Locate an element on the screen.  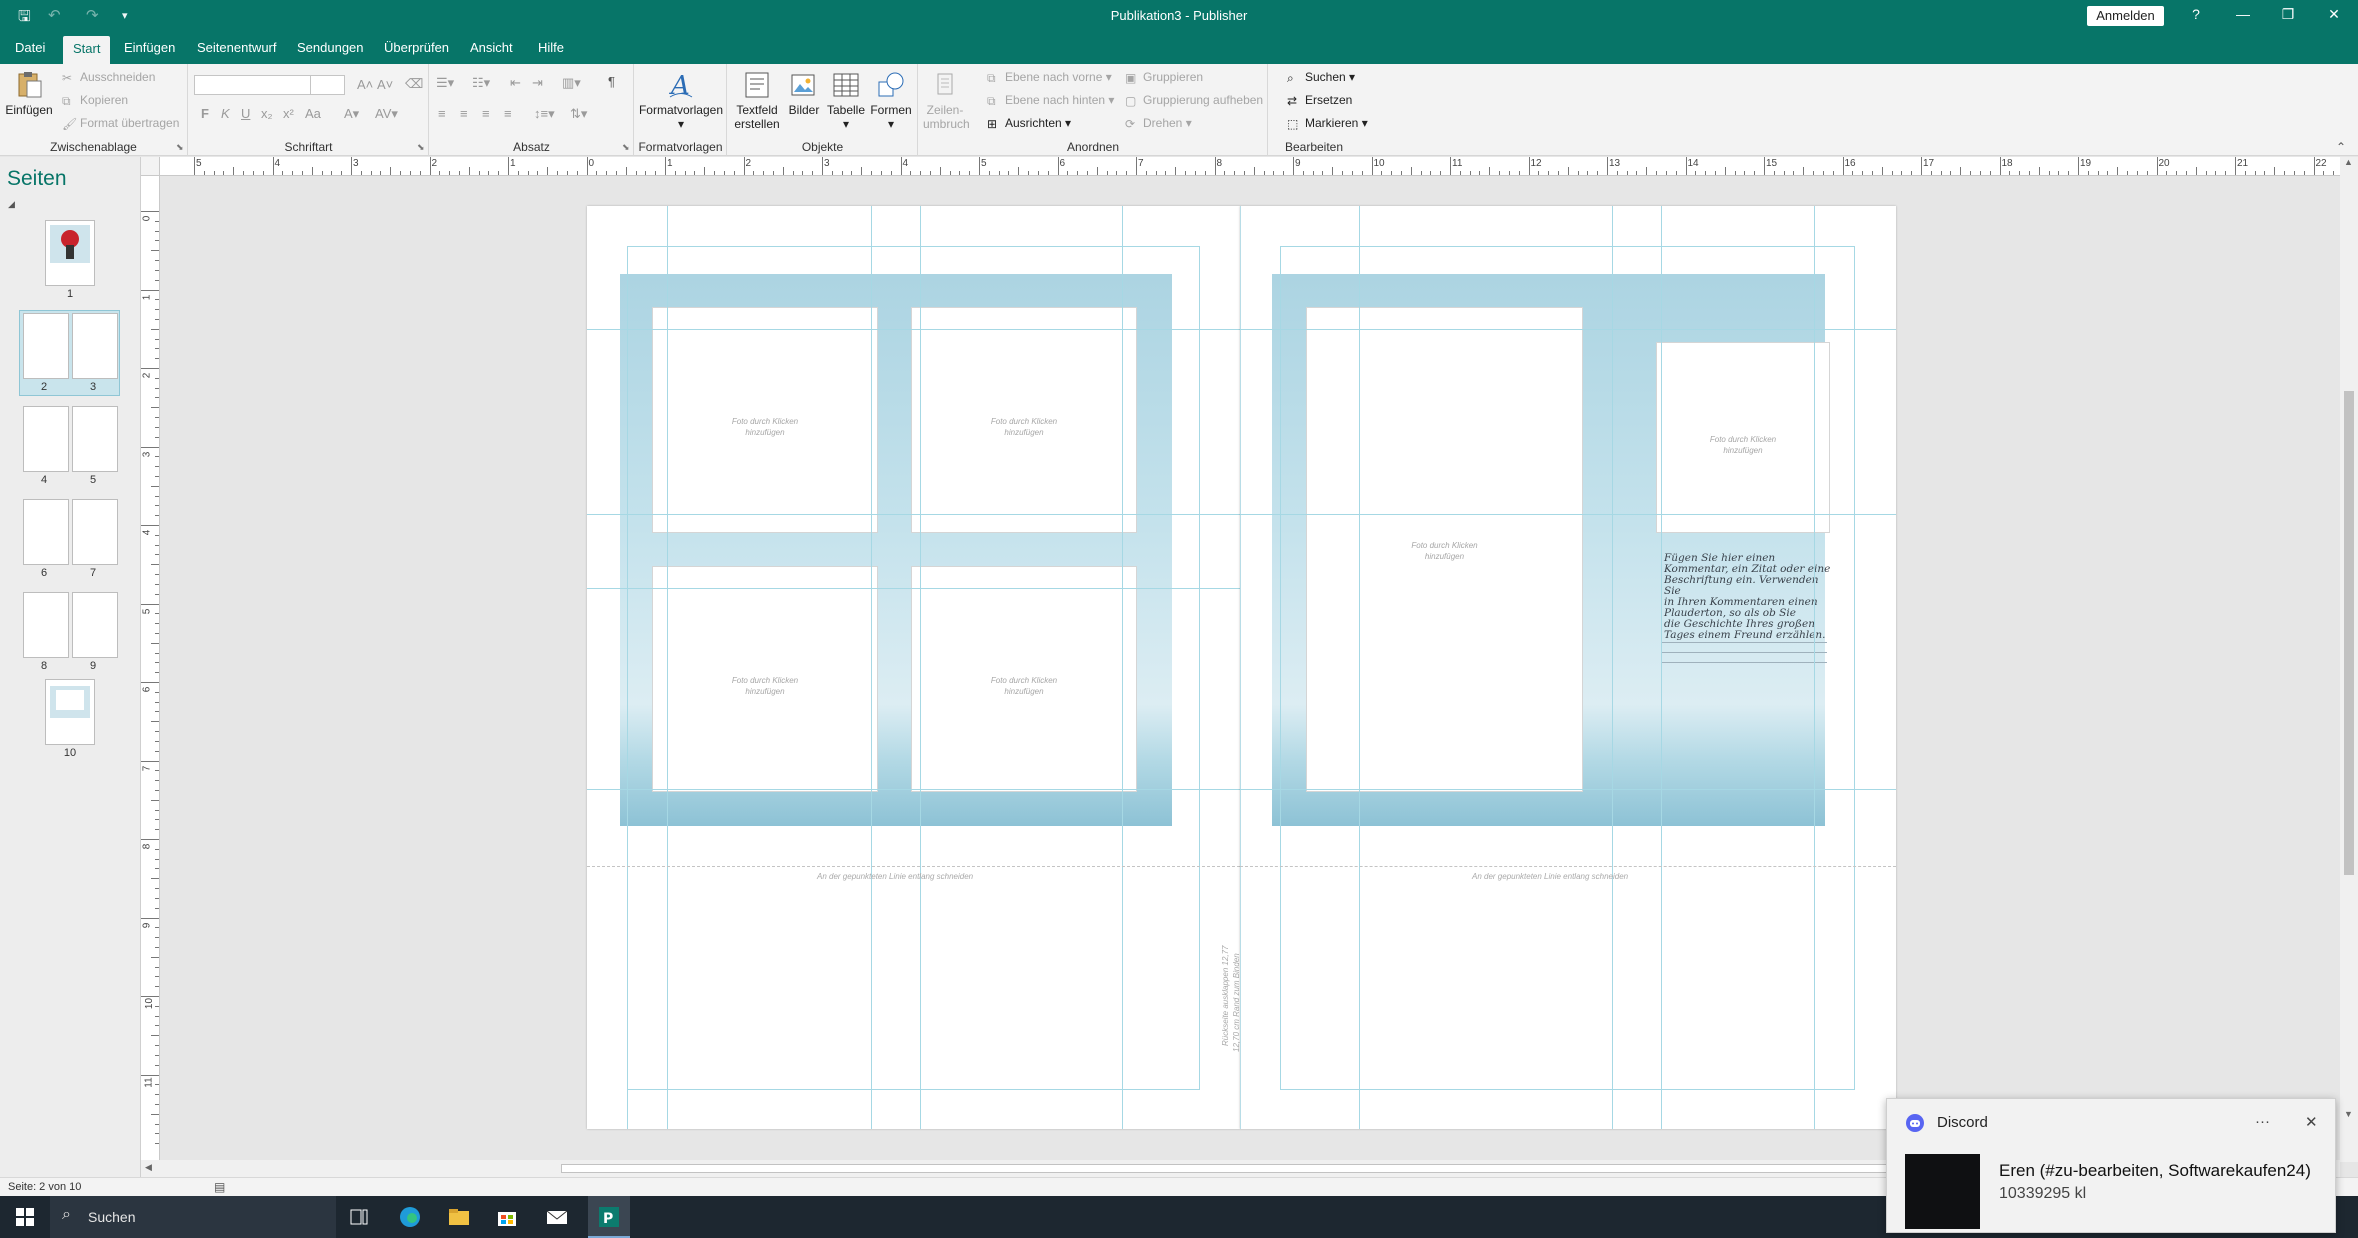
copy-button: ⧉ Kopieren is located at coordinates (95, 100).